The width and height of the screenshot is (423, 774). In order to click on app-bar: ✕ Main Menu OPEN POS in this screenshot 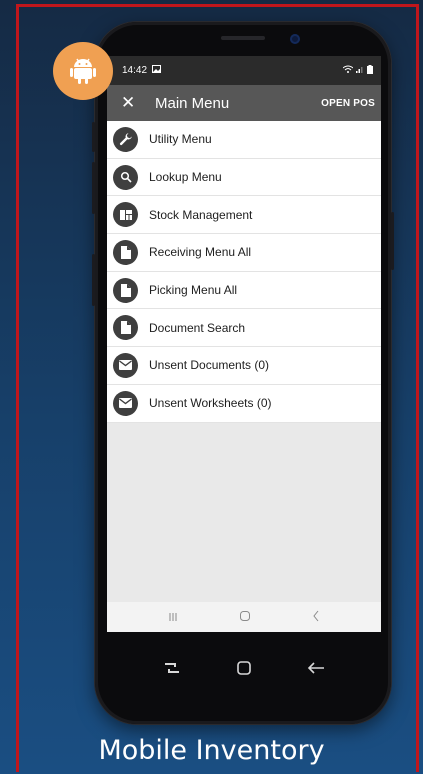, I will do `click(244, 103)`.